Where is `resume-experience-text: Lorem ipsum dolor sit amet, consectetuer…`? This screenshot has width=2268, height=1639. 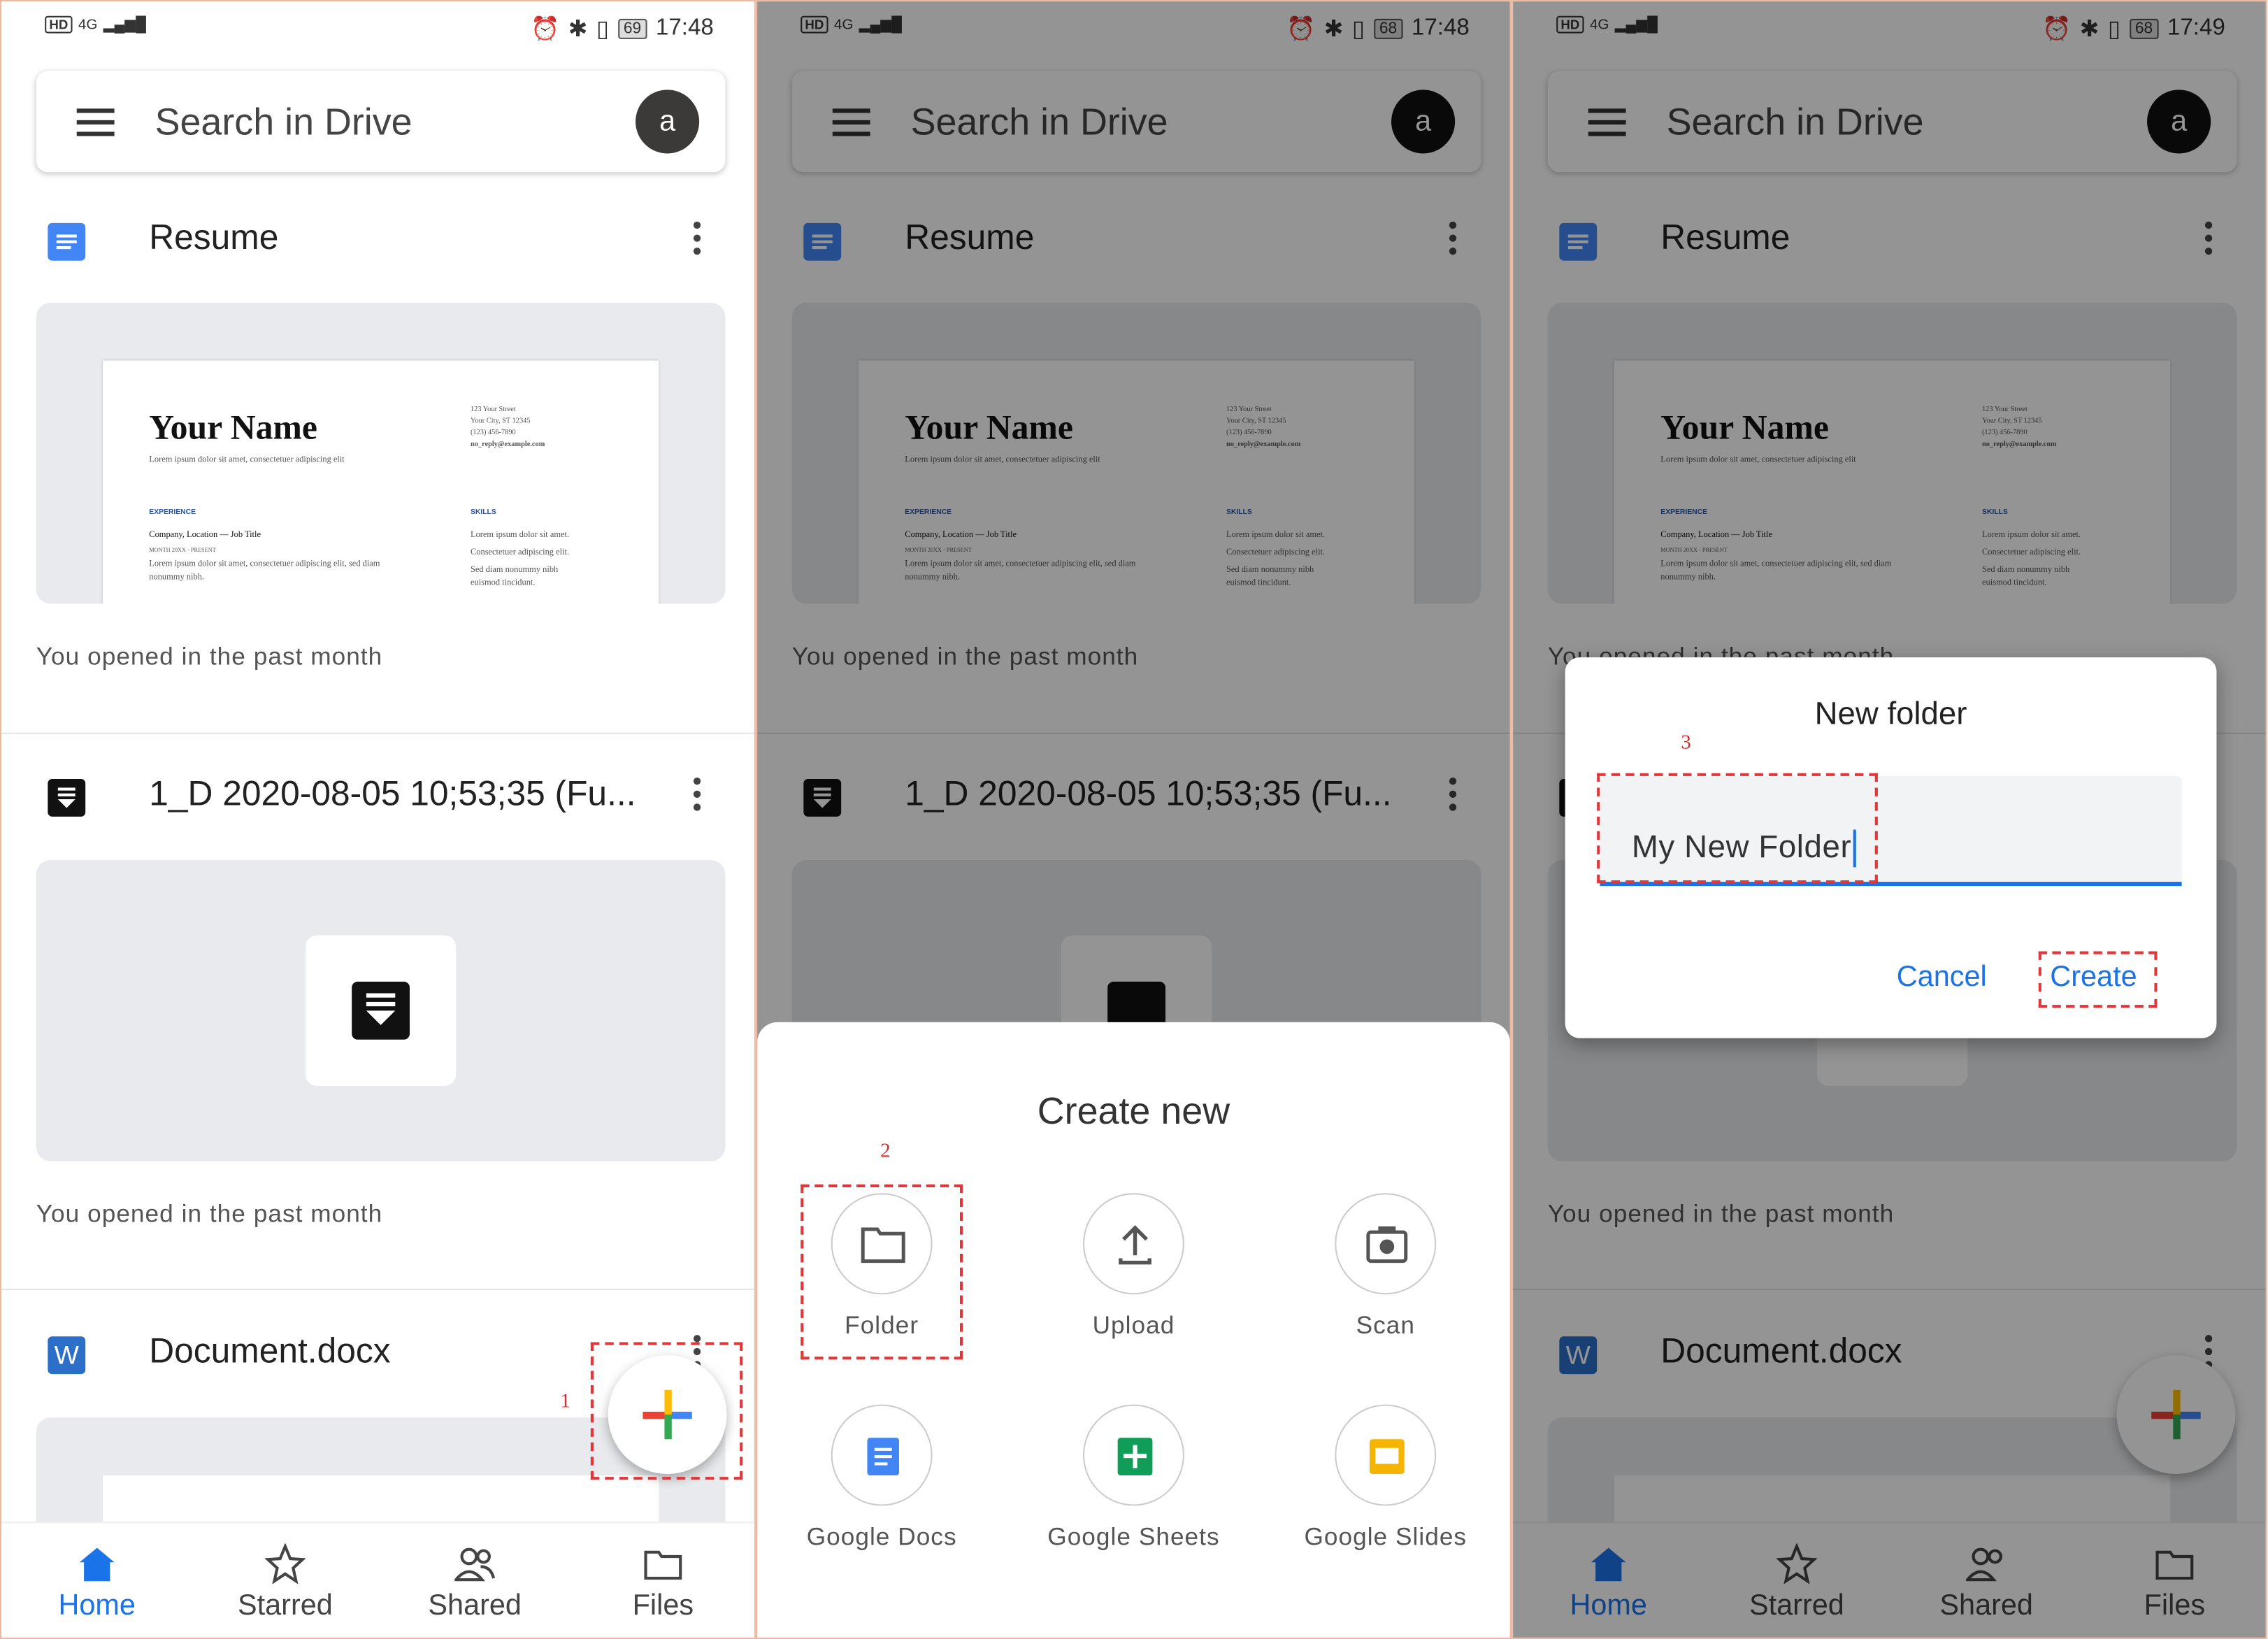 resume-experience-text: Lorem ipsum dolor sit amet, consectetuer… is located at coordinates (264, 564).